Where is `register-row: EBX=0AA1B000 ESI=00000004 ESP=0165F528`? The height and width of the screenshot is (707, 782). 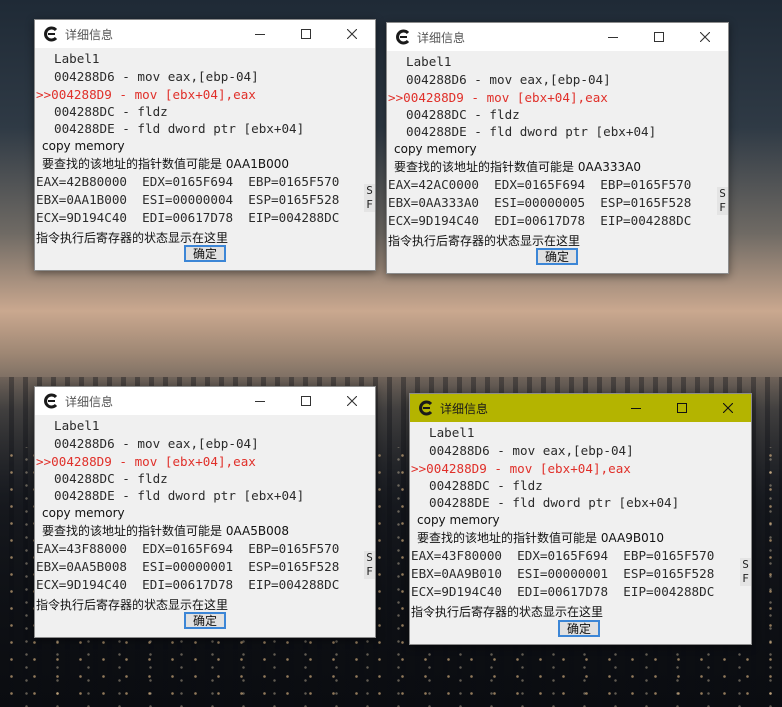 register-row: EBX=0AA1B000 ESI=00000004 ESP=0165F528 is located at coordinates (188, 199).